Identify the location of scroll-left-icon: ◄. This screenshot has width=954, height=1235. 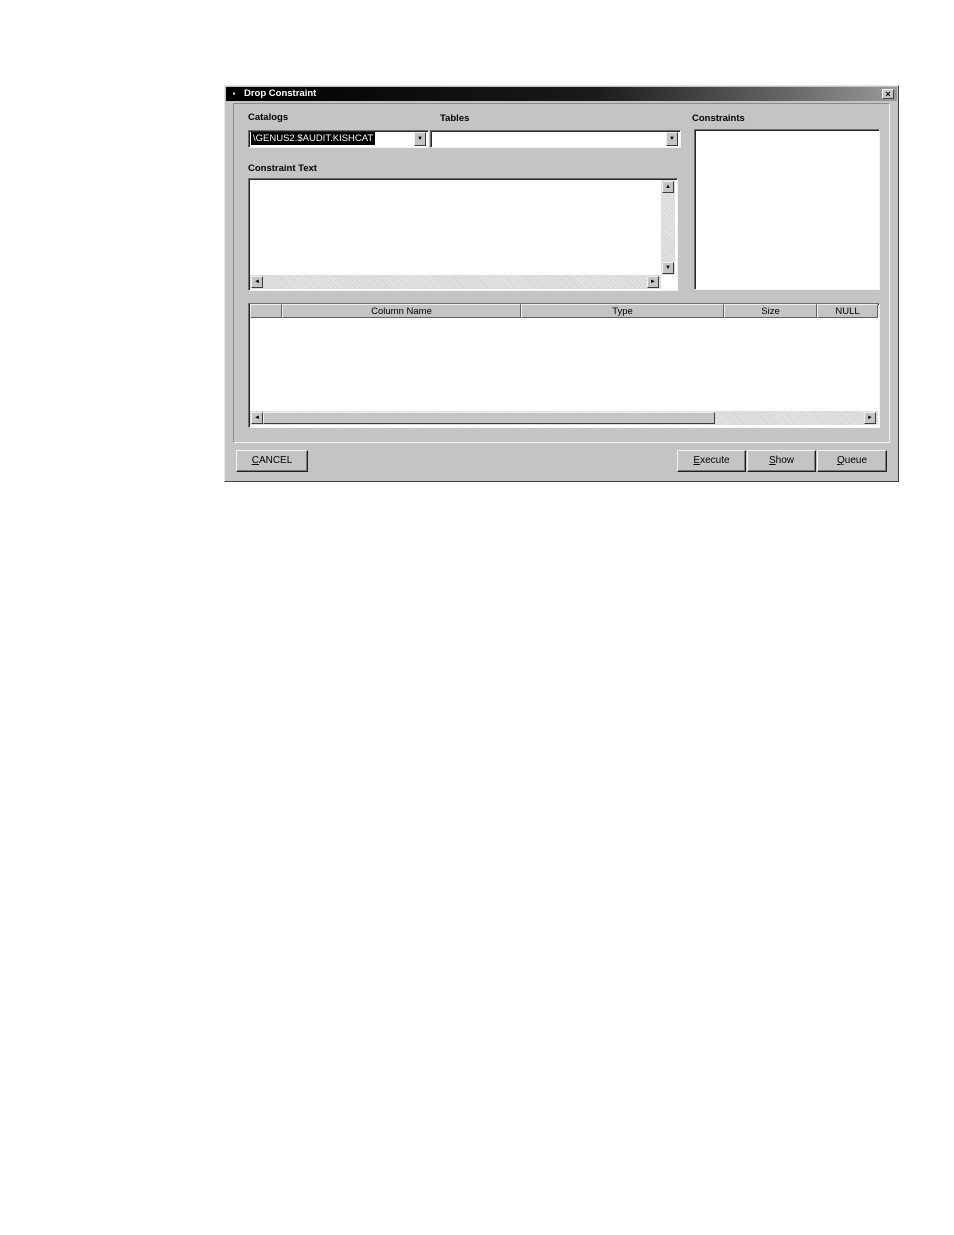
(257, 282).